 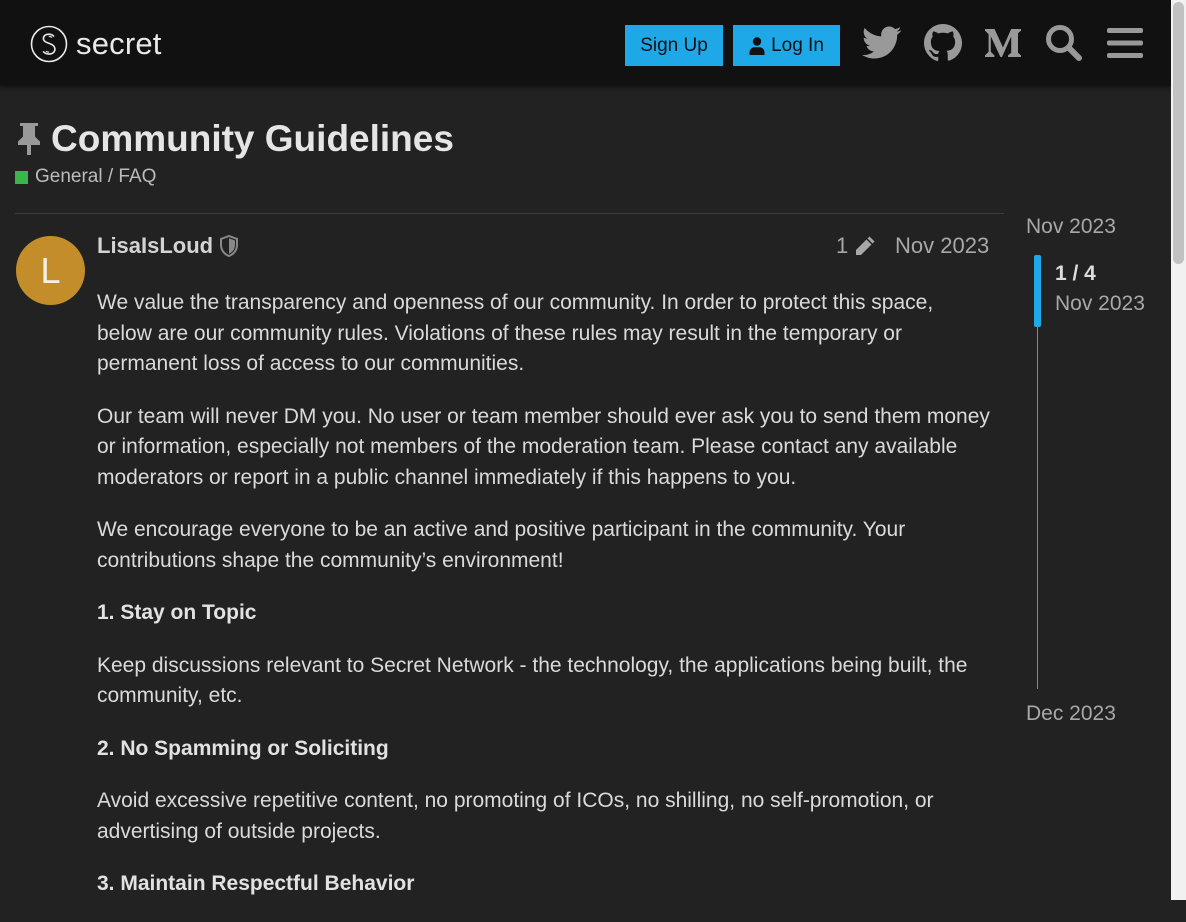 I want to click on github-icon, so click(x=943, y=43).